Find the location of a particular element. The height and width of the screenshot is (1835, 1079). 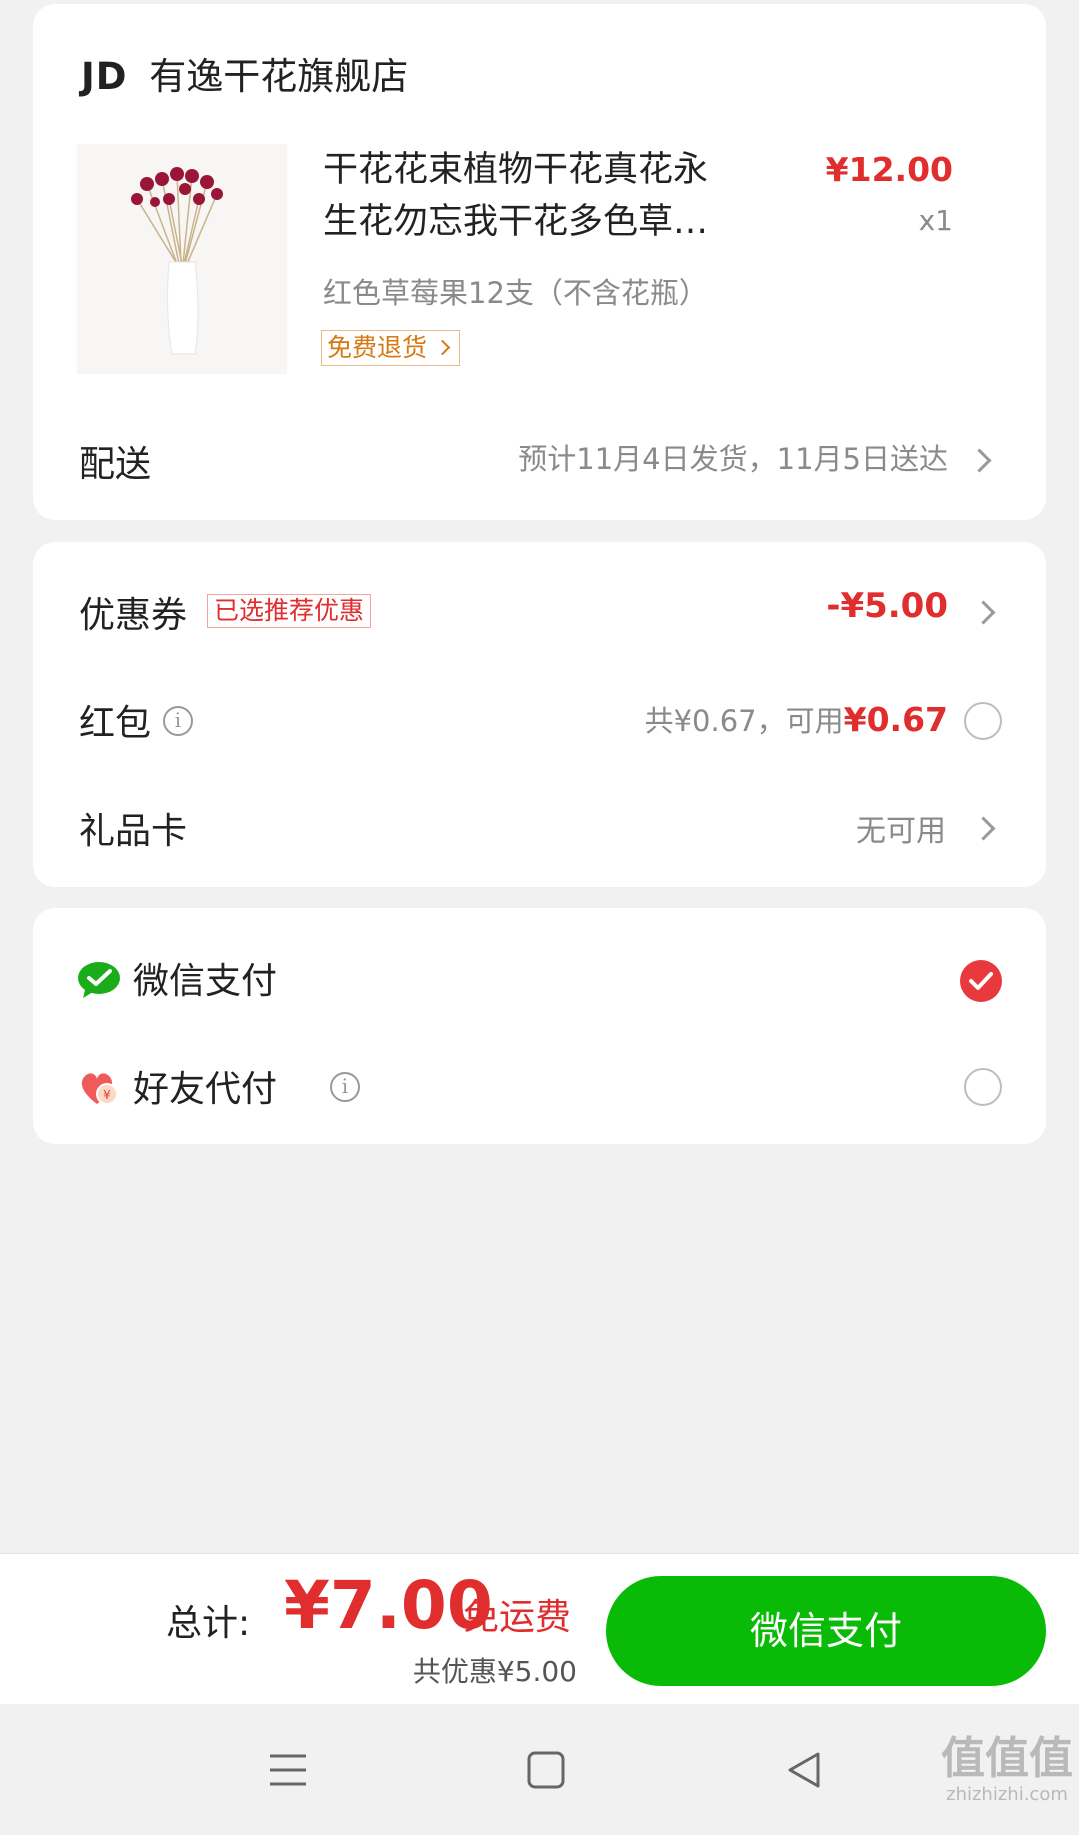

friend-pay-heart-icon: ¥ is located at coordinates (99, 1089).